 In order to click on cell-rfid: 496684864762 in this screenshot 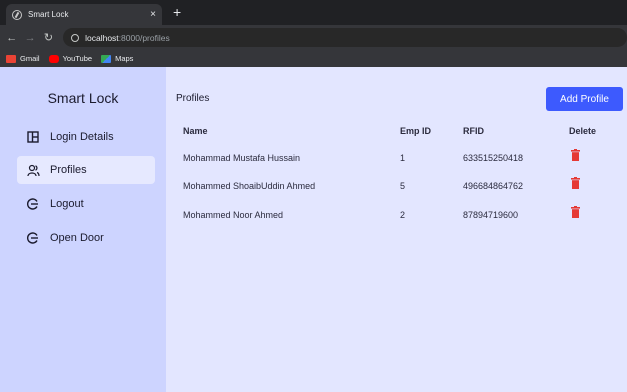, I will do `click(493, 186)`.